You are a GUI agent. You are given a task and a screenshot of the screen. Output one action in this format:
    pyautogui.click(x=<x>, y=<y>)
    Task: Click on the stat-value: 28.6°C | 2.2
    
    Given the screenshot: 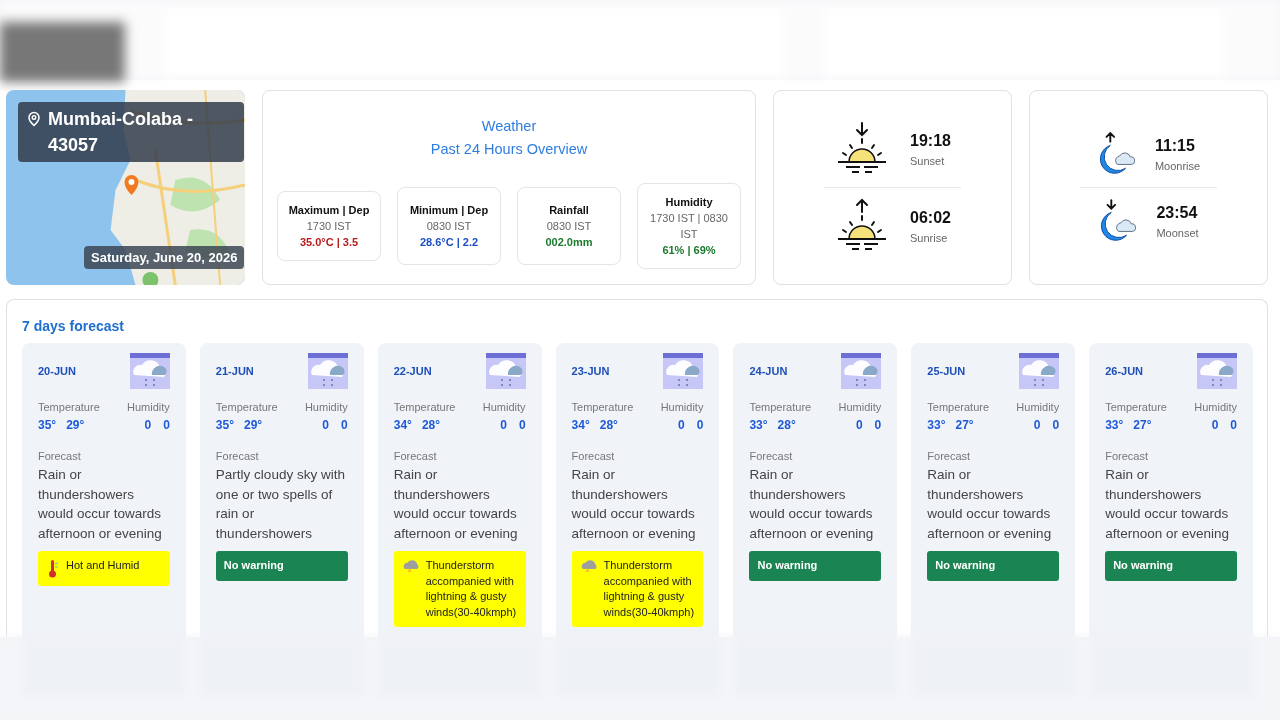 What is the action you would take?
    pyautogui.click(x=449, y=242)
    